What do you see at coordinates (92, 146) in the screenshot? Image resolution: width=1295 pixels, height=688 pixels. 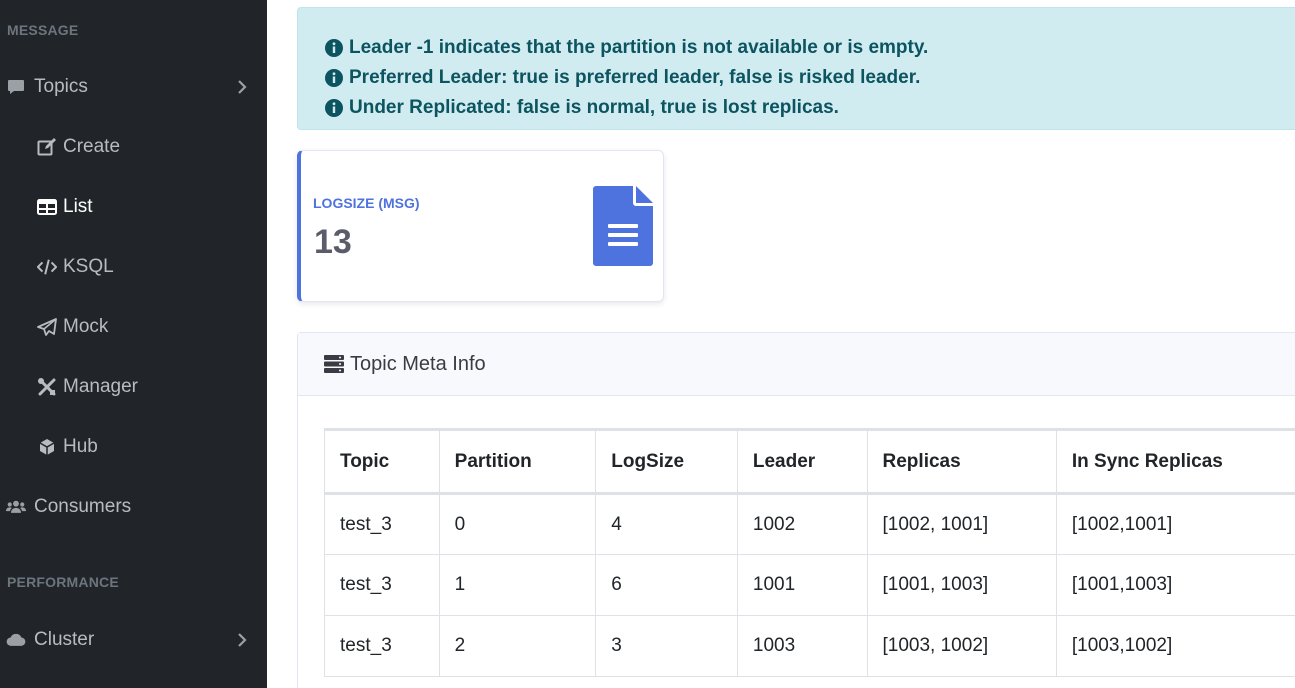 I see `sidebar-item-label: Create` at bounding box center [92, 146].